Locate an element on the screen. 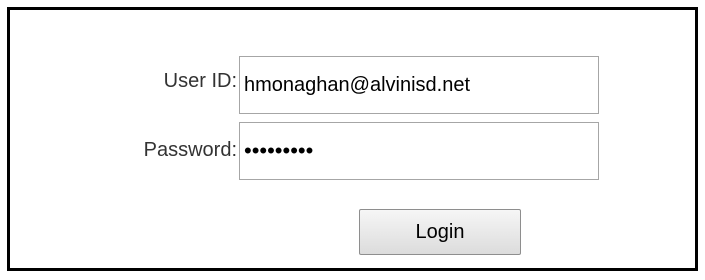 Image resolution: width=705 pixels, height=280 pixels. password-input is located at coordinates (419, 151).